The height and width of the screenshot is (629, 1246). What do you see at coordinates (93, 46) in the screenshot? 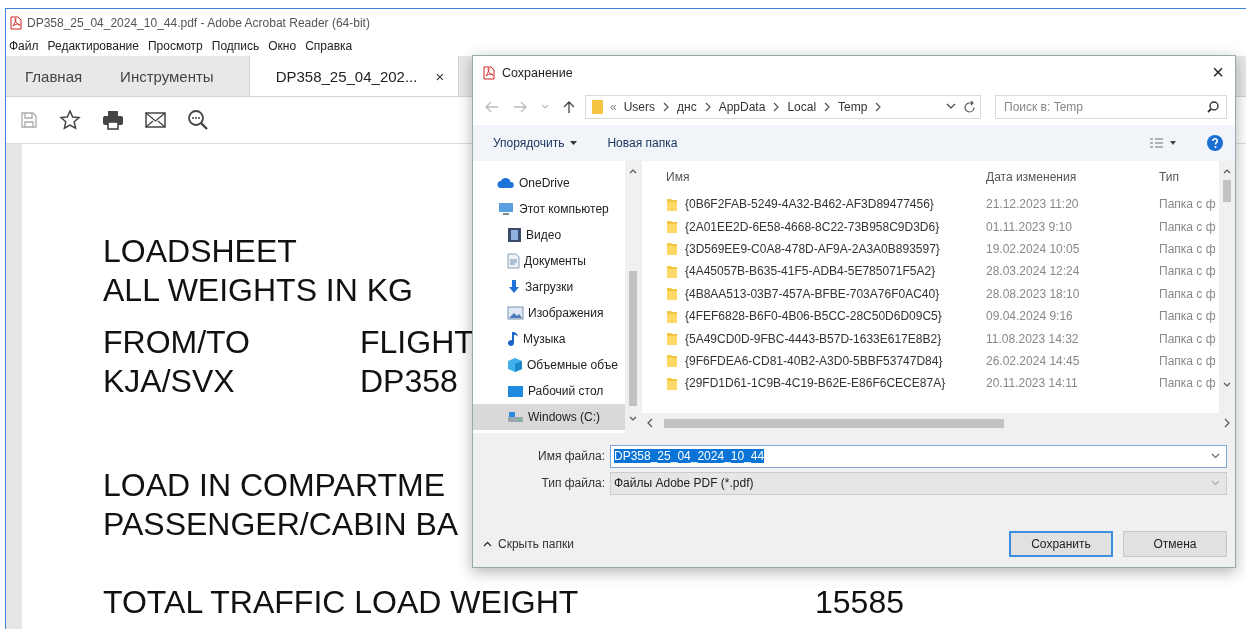
I see `menu-item: Редактирование` at bounding box center [93, 46].